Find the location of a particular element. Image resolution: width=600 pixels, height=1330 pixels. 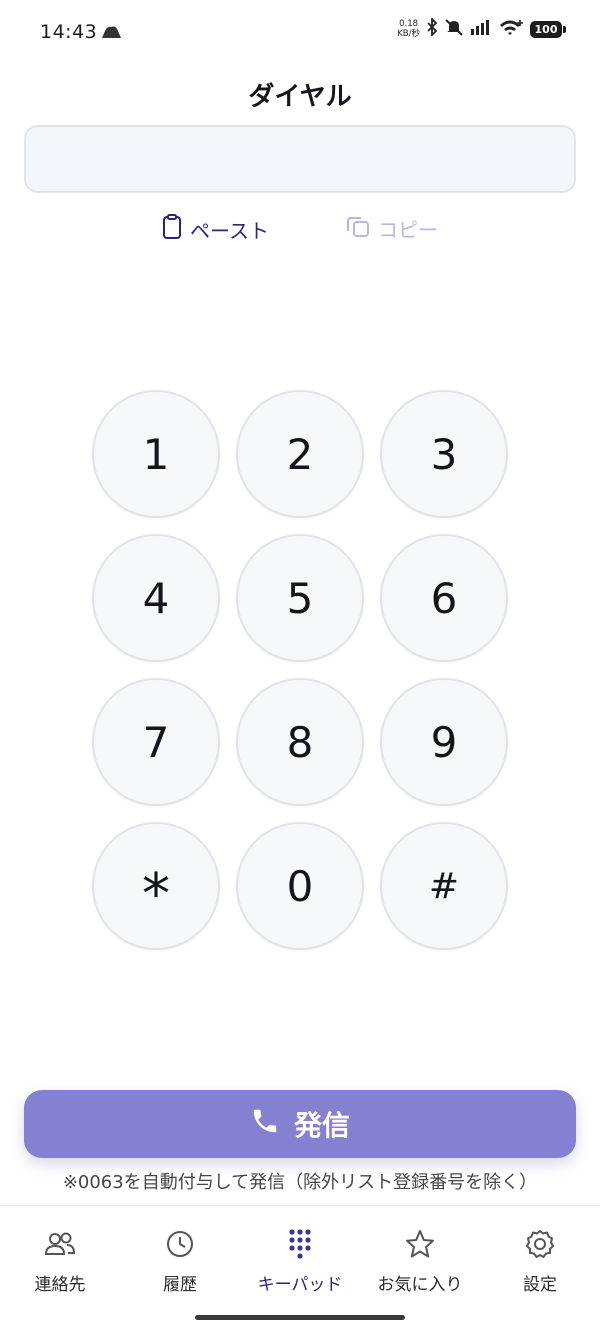

wifi-icon is located at coordinates (511, 29).